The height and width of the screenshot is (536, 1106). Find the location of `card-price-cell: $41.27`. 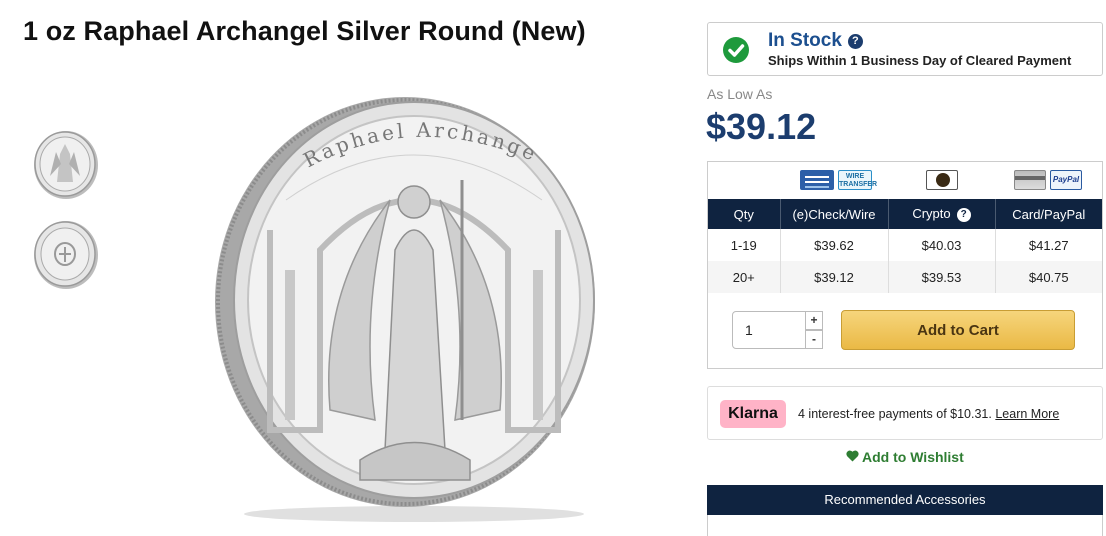

card-price-cell: $41.27 is located at coordinates (1048, 245).